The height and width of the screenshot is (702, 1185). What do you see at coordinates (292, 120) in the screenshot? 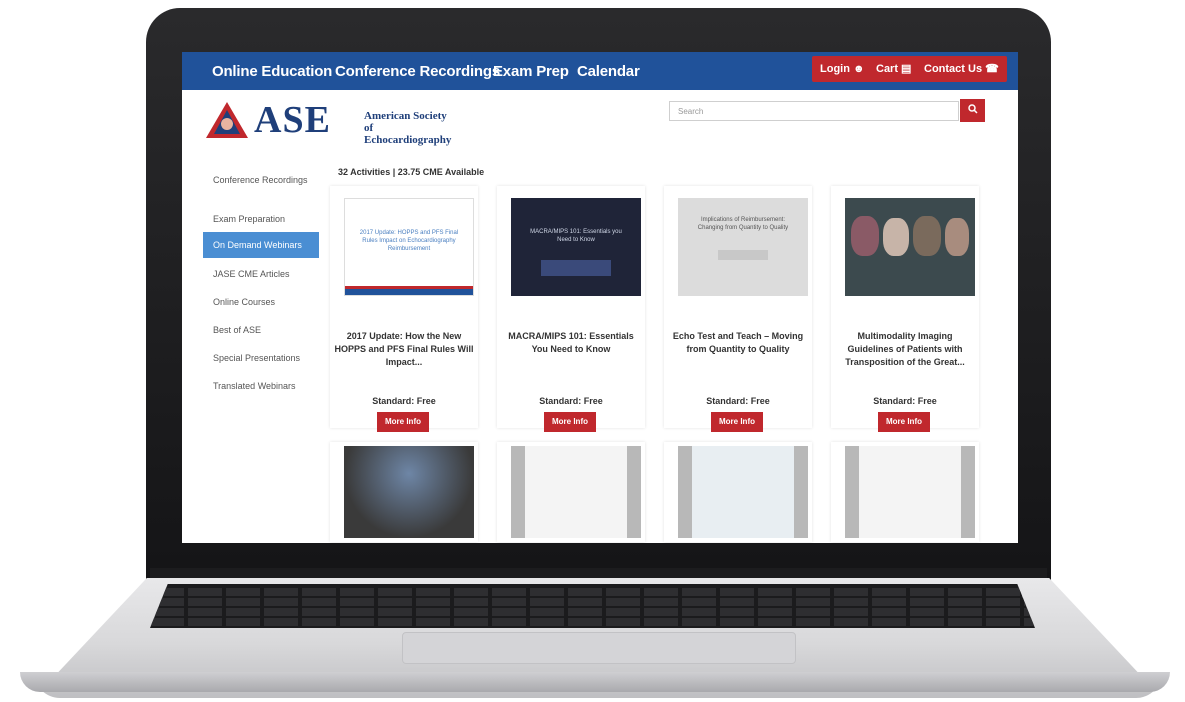
I see `logo-acronym: ASE` at bounding box center [292, 120].